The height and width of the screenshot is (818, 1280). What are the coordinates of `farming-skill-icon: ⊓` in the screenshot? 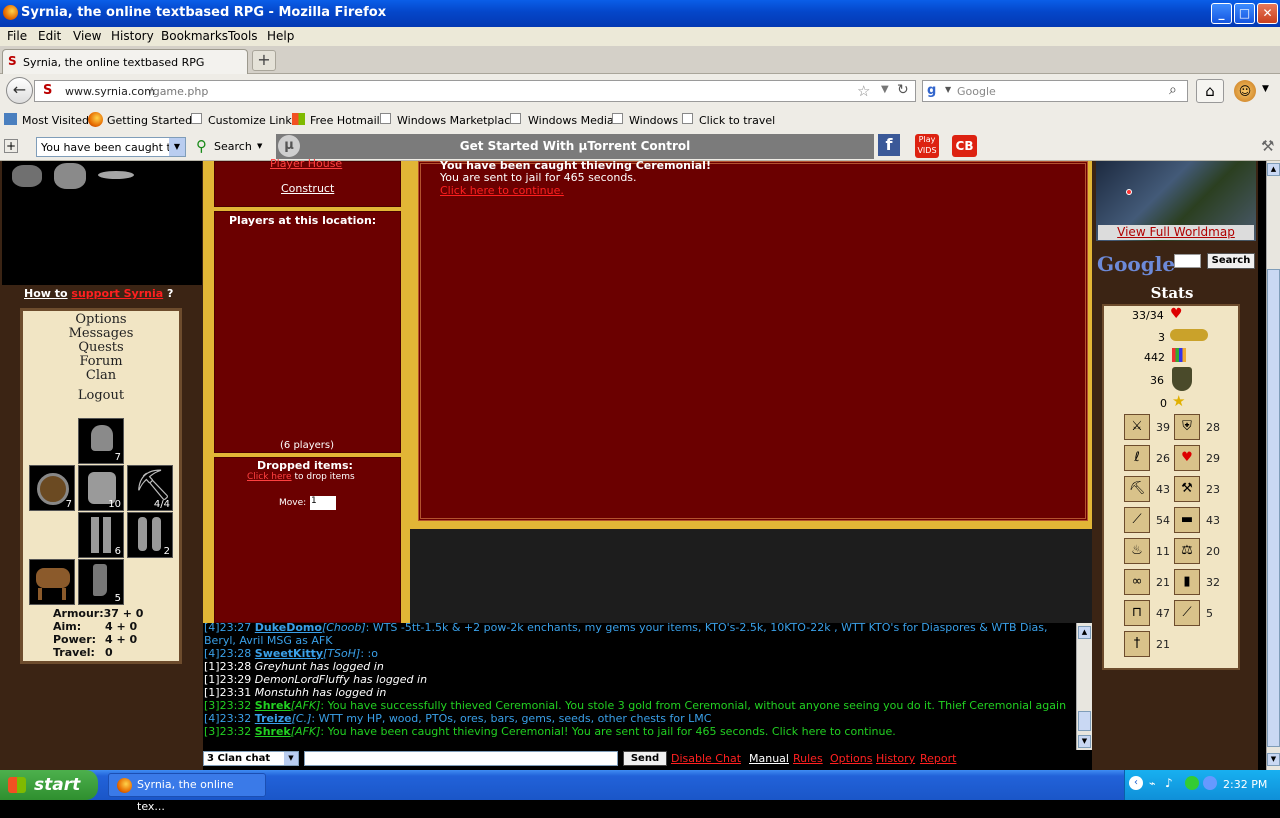 It's located at (1137, 613).